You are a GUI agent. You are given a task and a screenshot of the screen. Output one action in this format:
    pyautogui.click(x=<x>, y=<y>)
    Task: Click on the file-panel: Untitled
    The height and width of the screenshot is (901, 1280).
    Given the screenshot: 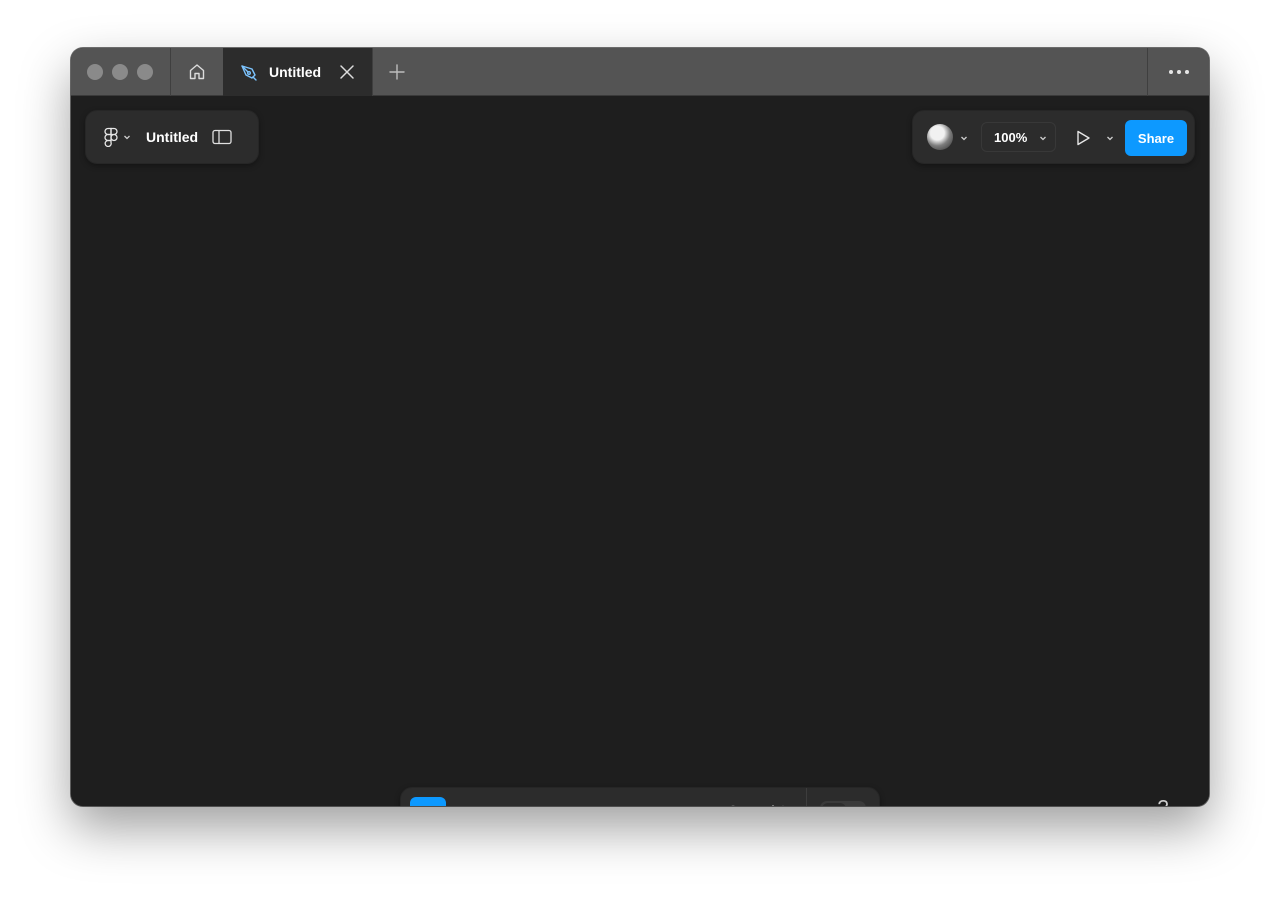 What is the action you would take?
    pyautogui.click(x=172, y=137)
    